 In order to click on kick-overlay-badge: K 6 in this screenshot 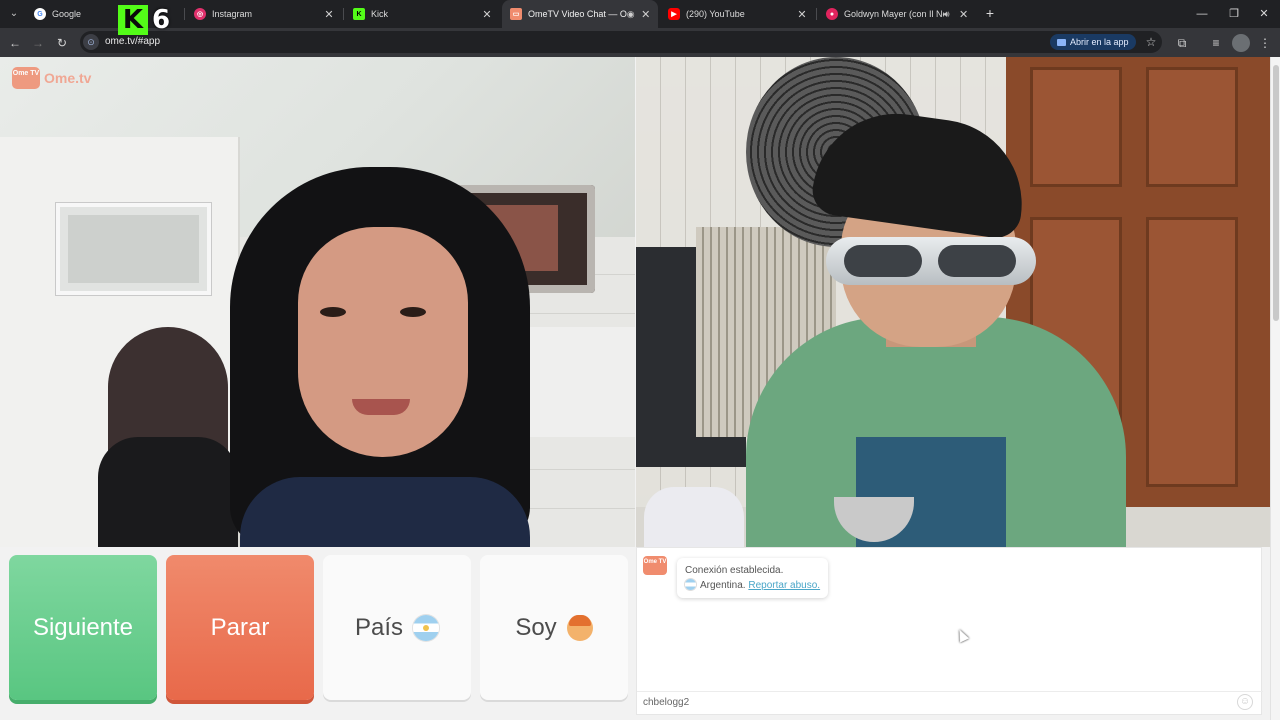, I will do `click(151, 20)`.